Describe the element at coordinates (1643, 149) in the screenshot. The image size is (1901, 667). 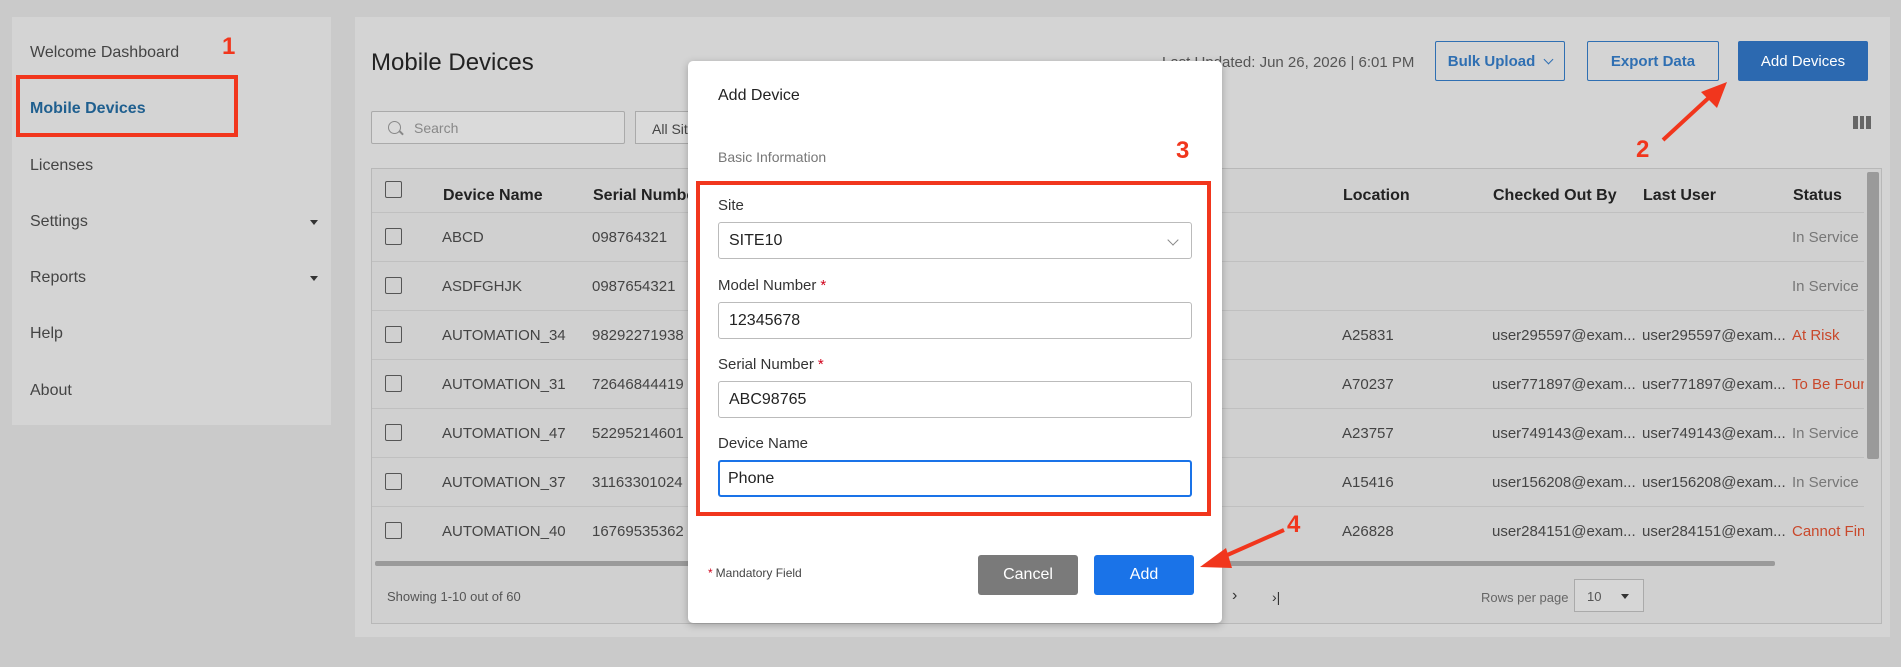
I see `annotation-number-2: 2` at that location.